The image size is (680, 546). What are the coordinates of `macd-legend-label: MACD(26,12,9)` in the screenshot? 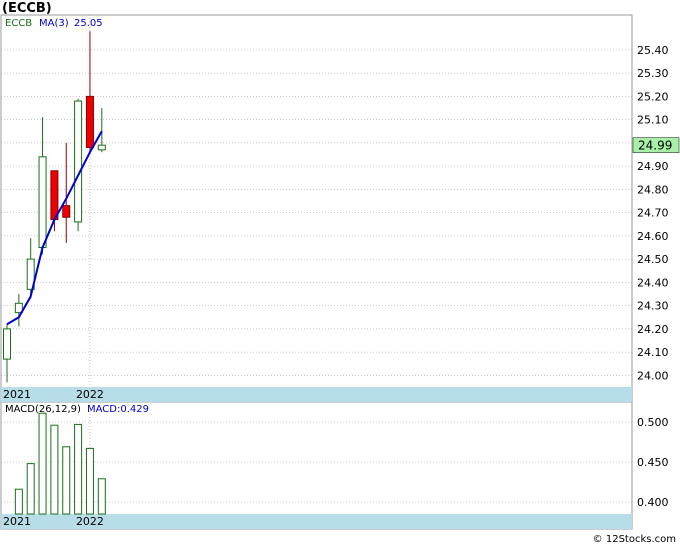 It's located at (43, 409).